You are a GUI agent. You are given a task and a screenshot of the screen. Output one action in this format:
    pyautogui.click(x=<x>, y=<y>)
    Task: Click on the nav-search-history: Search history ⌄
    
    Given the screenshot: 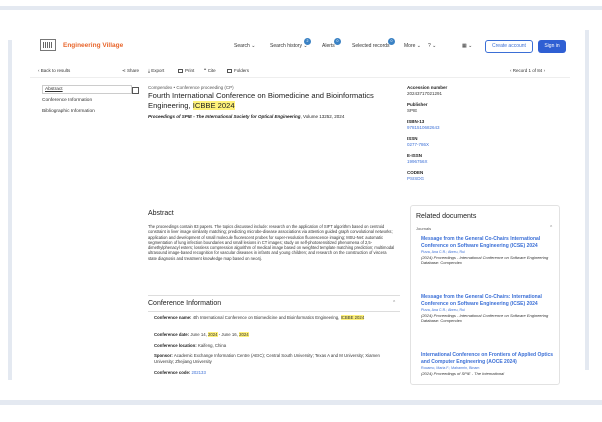 What is the action you would take?
    pyautogui.click(x=289, y=46)
    